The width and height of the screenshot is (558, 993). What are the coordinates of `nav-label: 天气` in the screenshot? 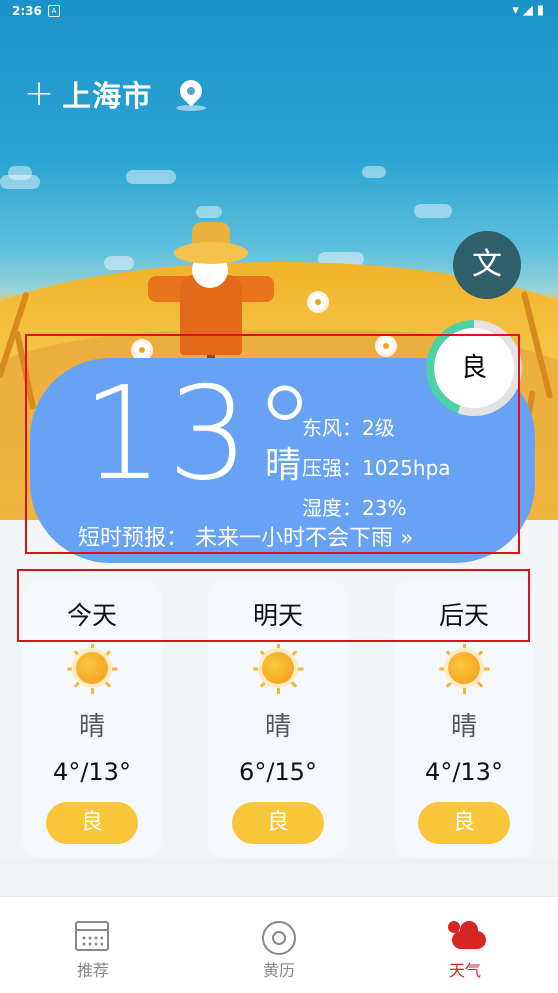 It's located at (464, 970).